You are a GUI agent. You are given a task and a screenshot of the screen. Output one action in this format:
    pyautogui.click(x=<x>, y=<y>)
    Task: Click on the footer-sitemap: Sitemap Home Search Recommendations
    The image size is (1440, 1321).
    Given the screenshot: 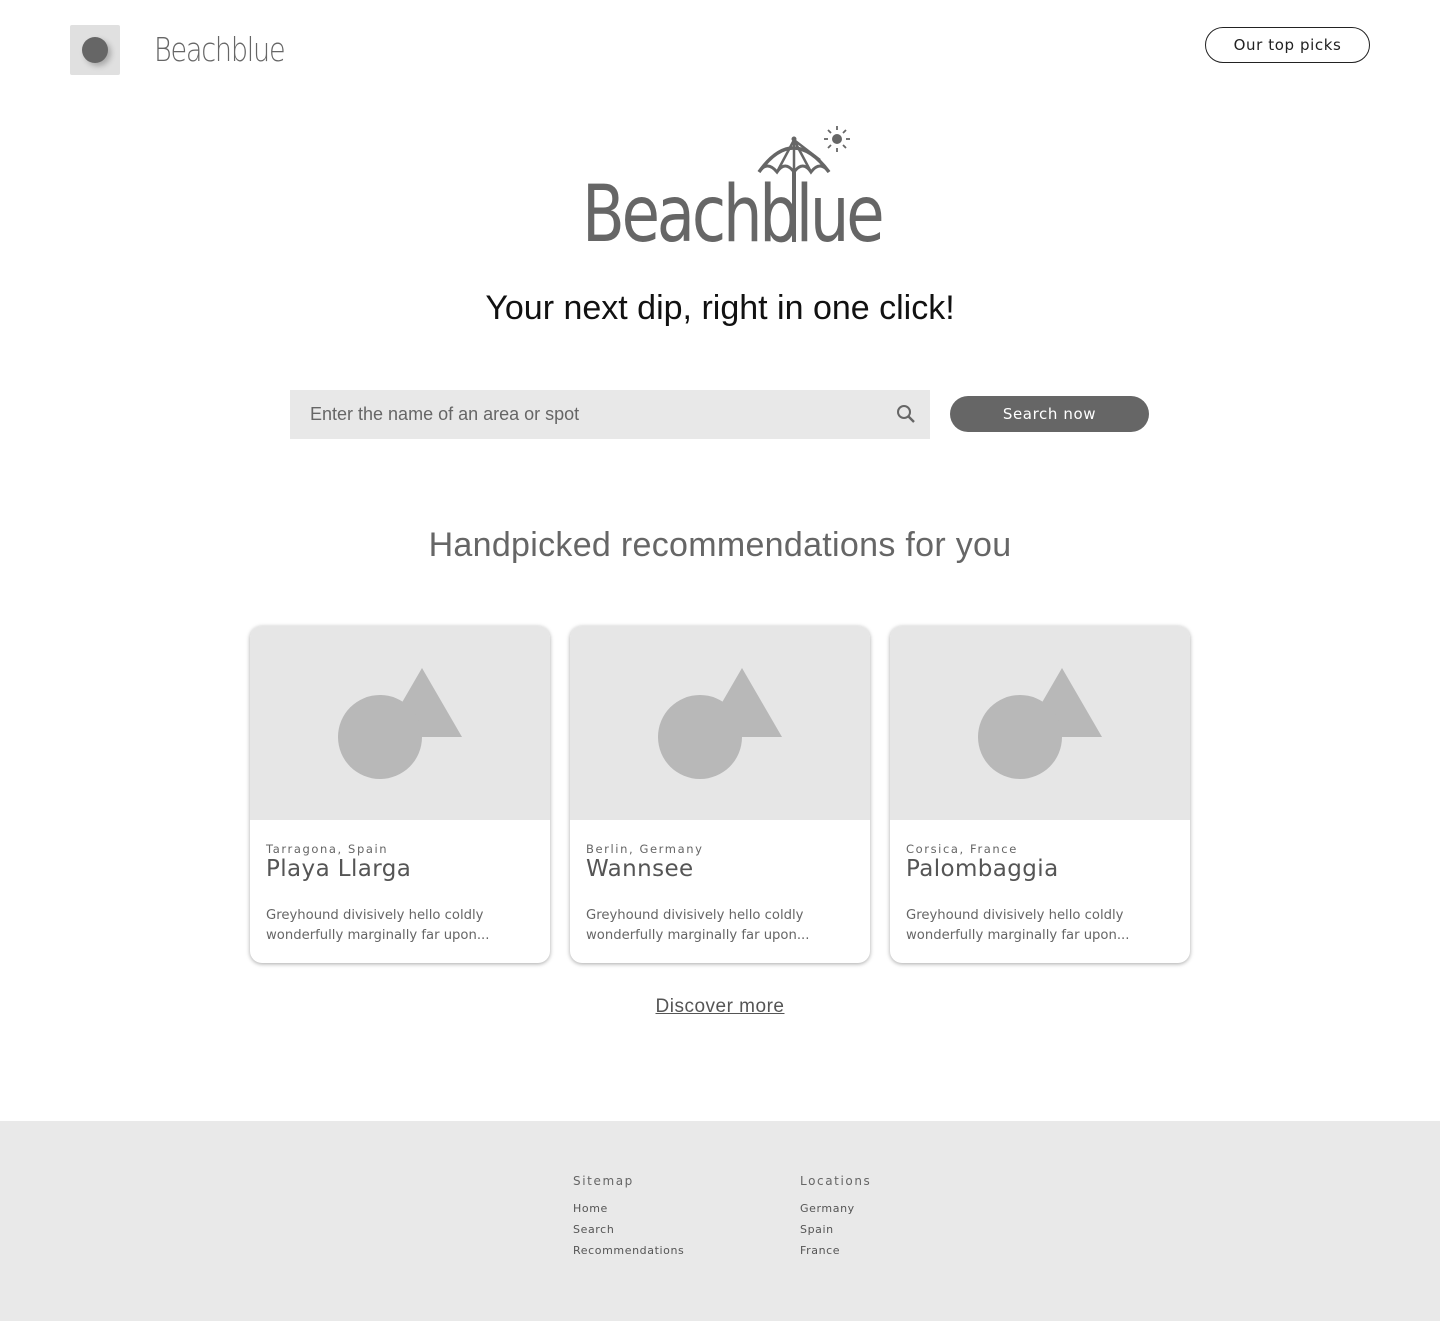 What is the action you would take?
    pyautogui.click(x=628, y=1219)
    